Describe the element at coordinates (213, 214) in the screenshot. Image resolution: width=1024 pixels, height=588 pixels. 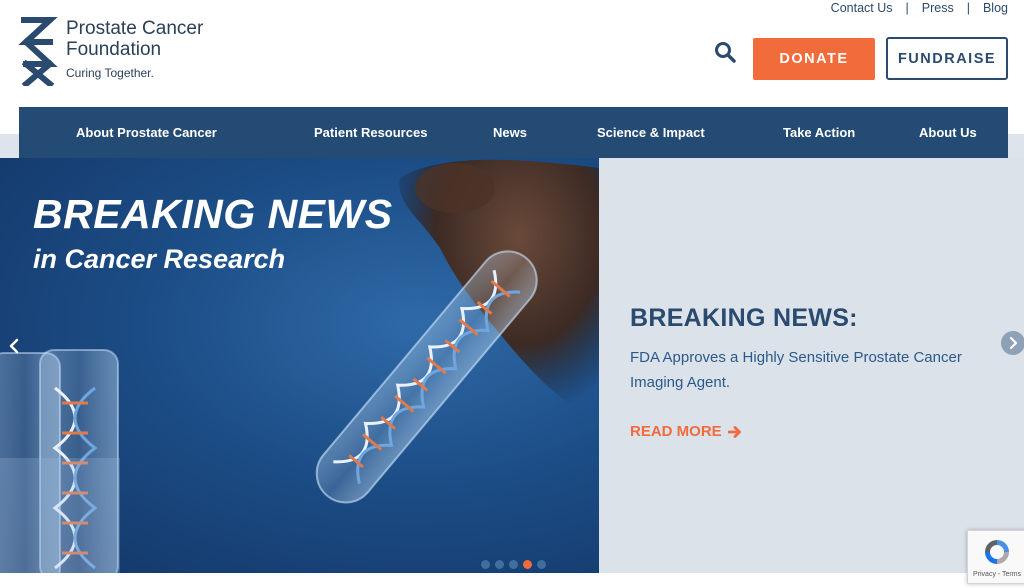
I see `hero-image-headline: BREAKING NEWS` at that location.